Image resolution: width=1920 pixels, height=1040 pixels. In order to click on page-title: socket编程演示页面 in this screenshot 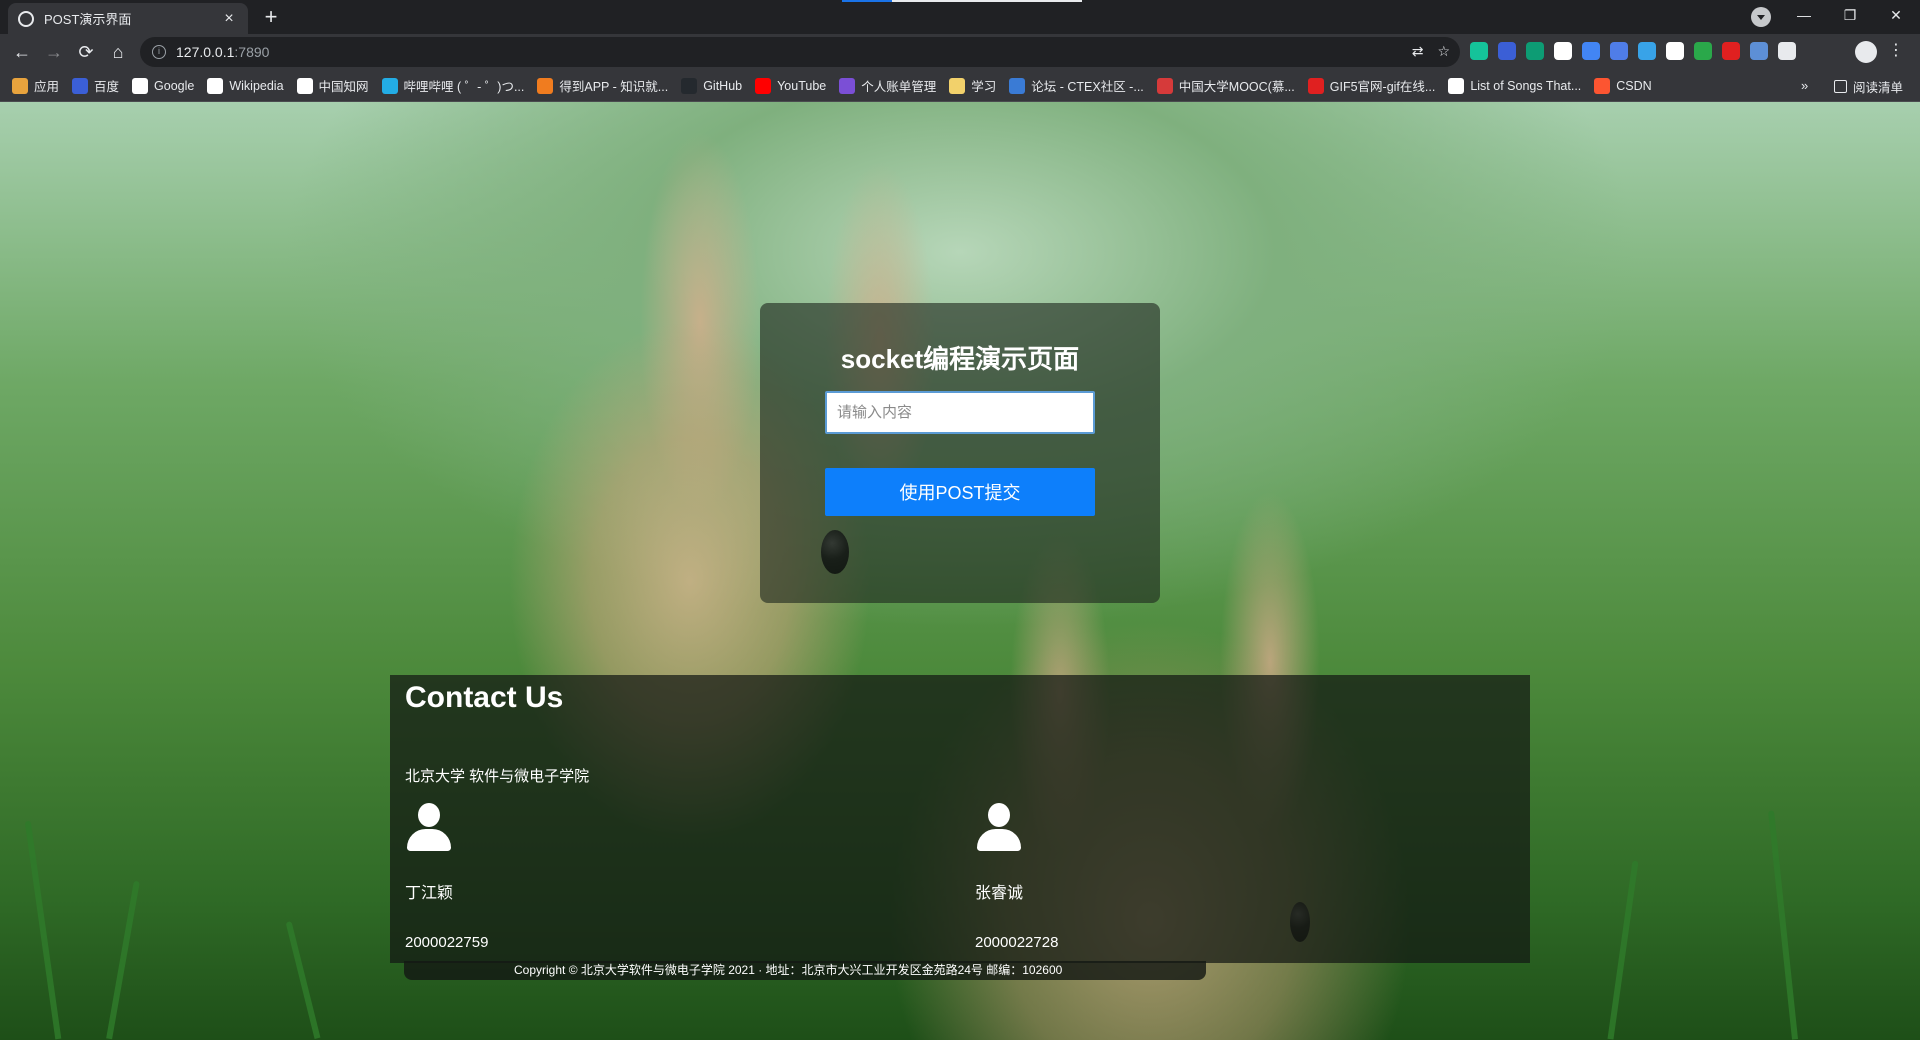, I will do `click(960, 359)`.